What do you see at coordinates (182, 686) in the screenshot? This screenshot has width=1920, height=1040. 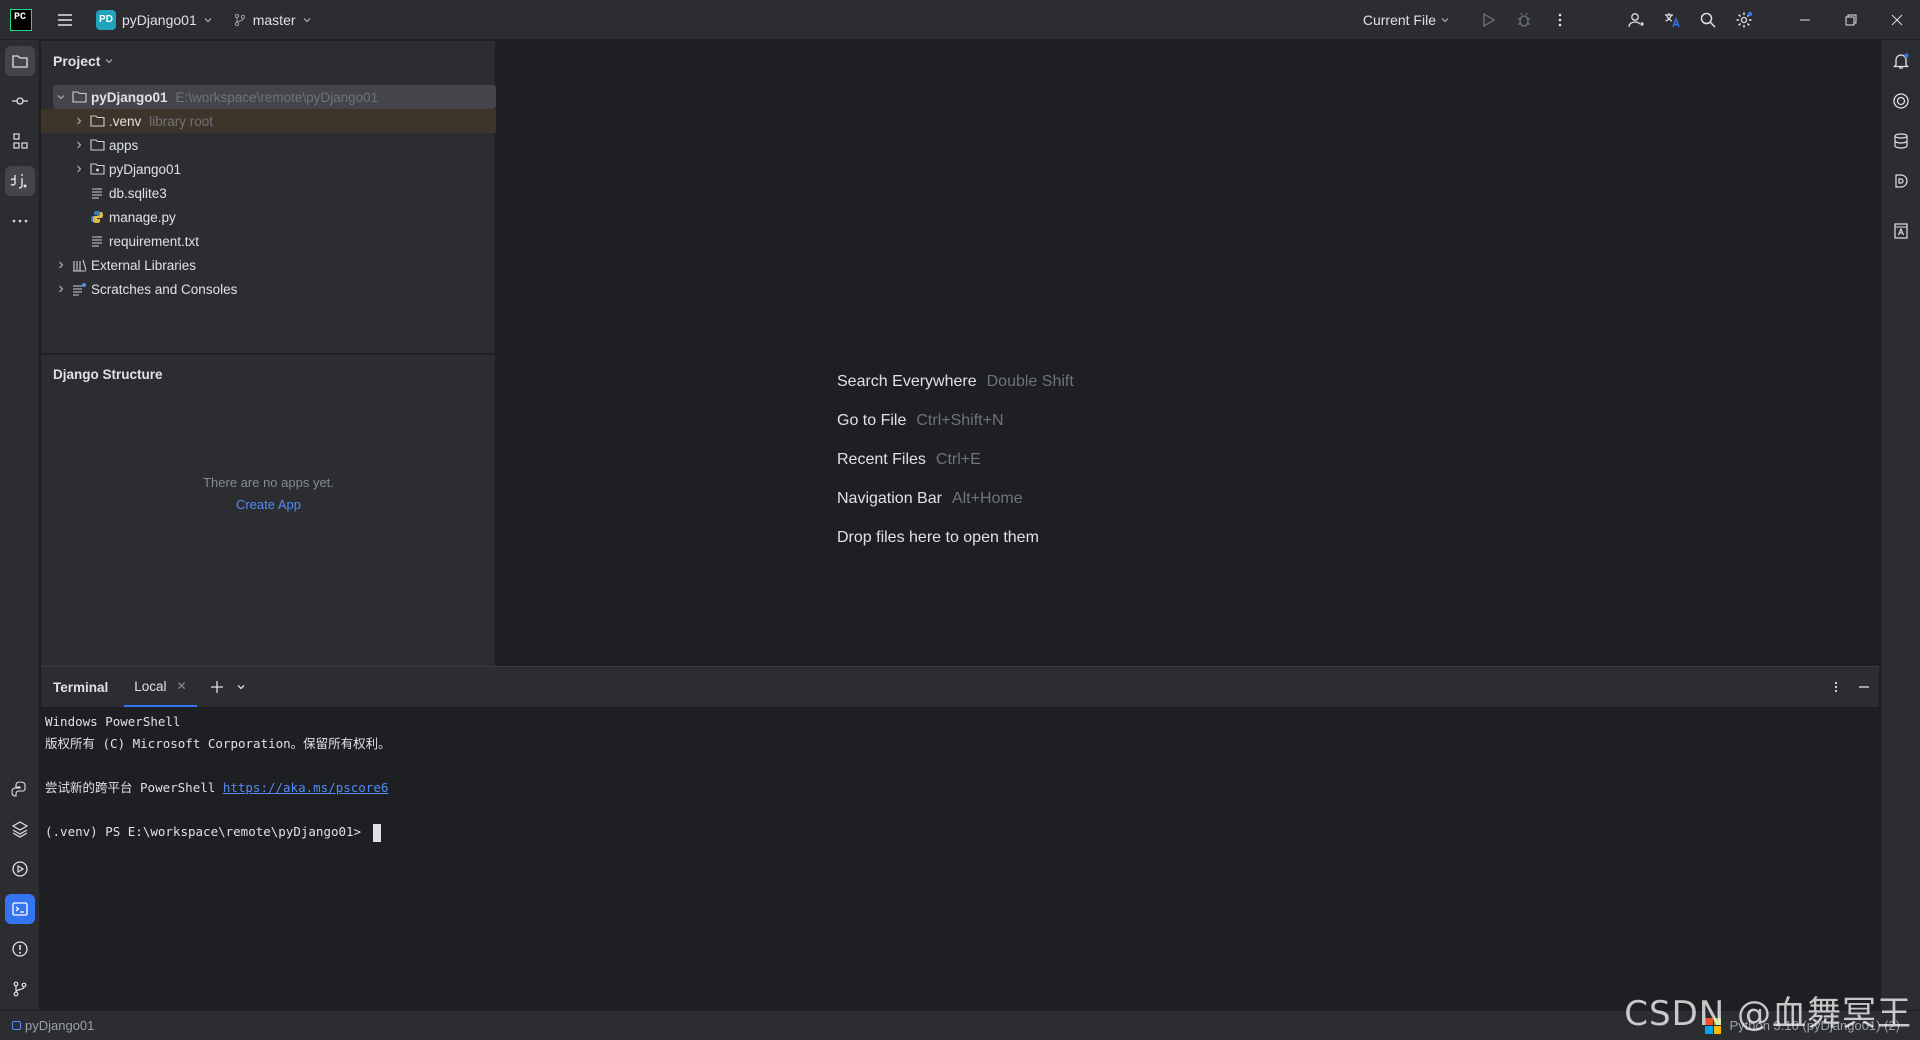 I see `close-tab-icon: ✕` at bounding box center [182, 686].